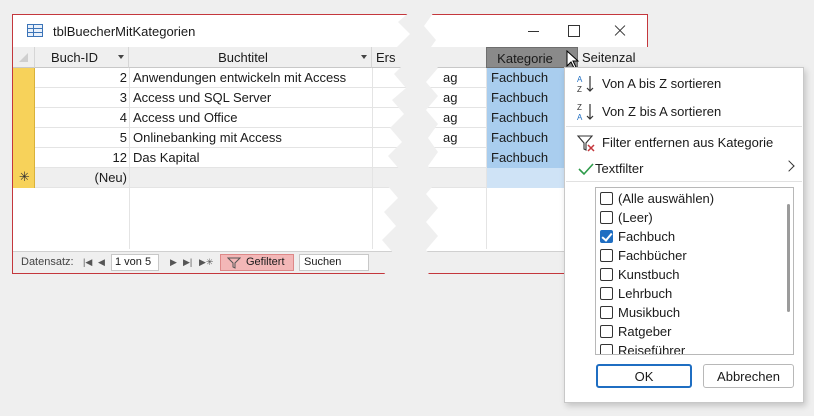 This screenshot has width=814, height=416. What do you see at coordinates (185, 117) in the screenshot?
I see `cell-buchtitel: Access und Office` at bounding box center [185, 117].